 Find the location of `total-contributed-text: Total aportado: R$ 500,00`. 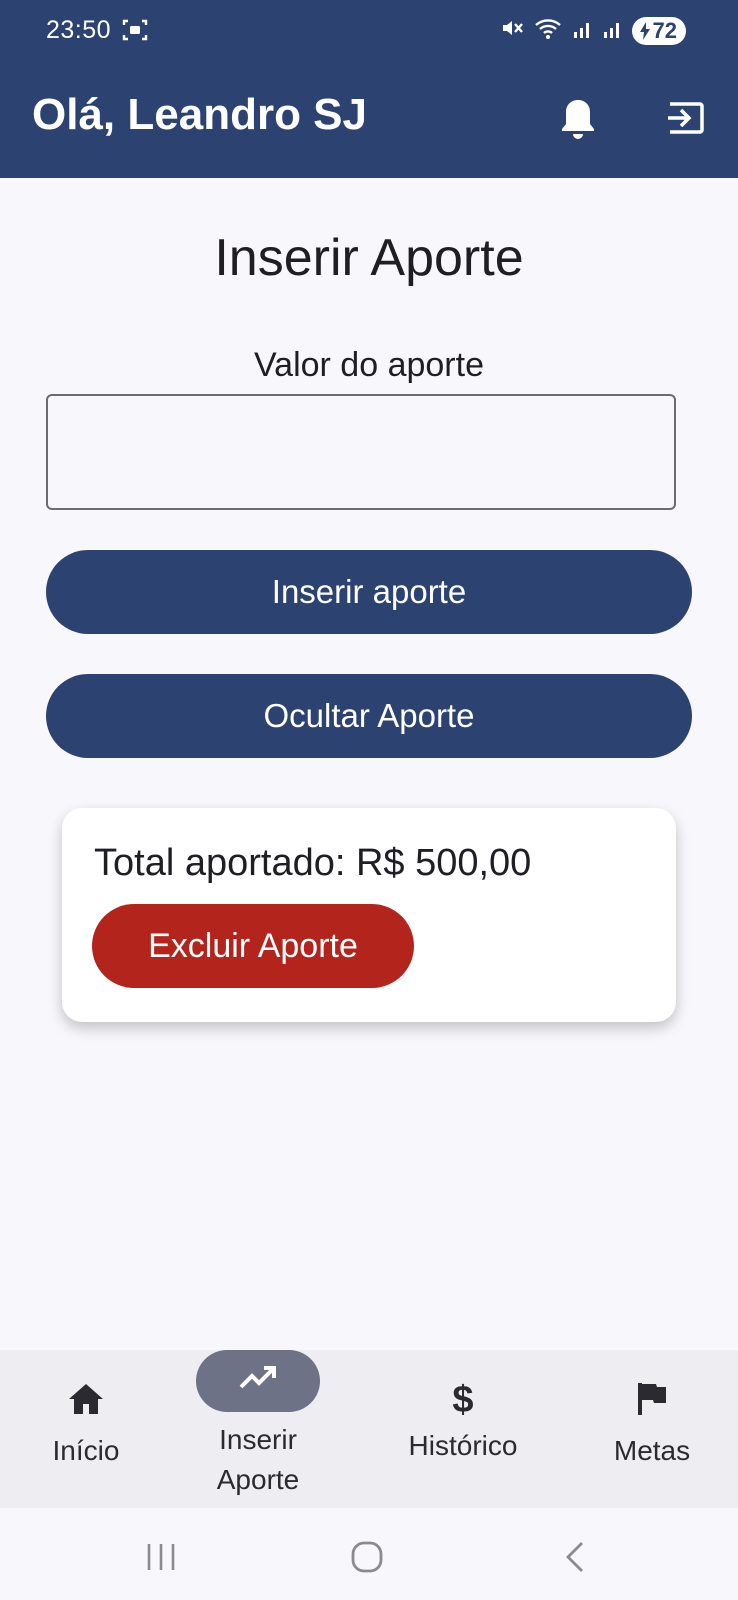

total-contributed-text: Total aportado: R$ 500,00 is located at coordinates (313, 863).